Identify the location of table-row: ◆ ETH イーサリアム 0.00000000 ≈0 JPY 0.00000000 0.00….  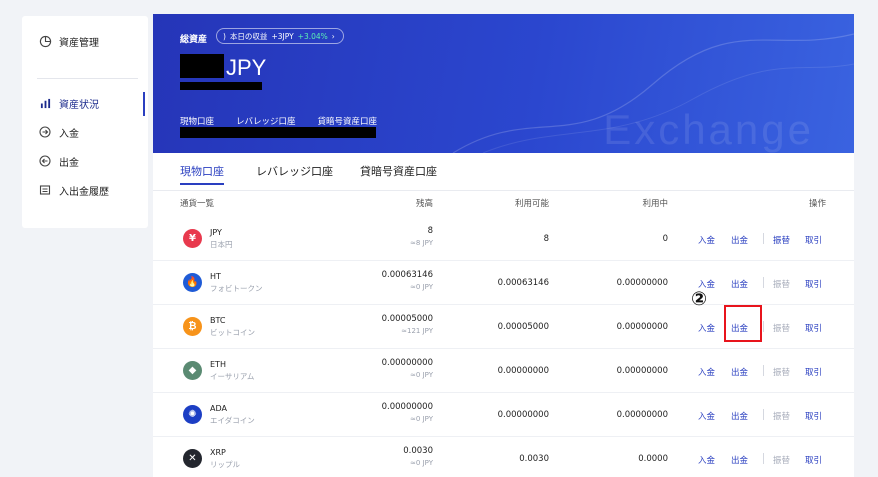
(503, 371).